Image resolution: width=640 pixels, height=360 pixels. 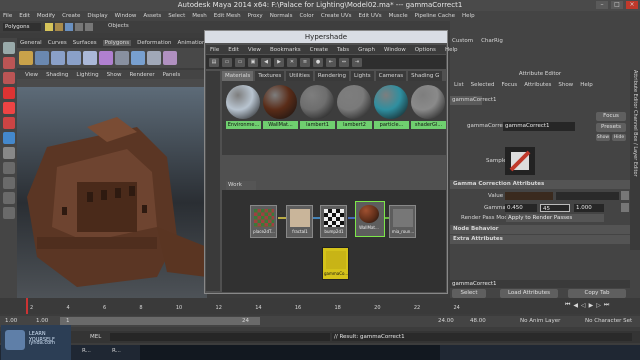 What do you see at coordinates (608, 321) in the screenshot?
I see `character-set-select: No Character Set` at bounding box center [608, 321].